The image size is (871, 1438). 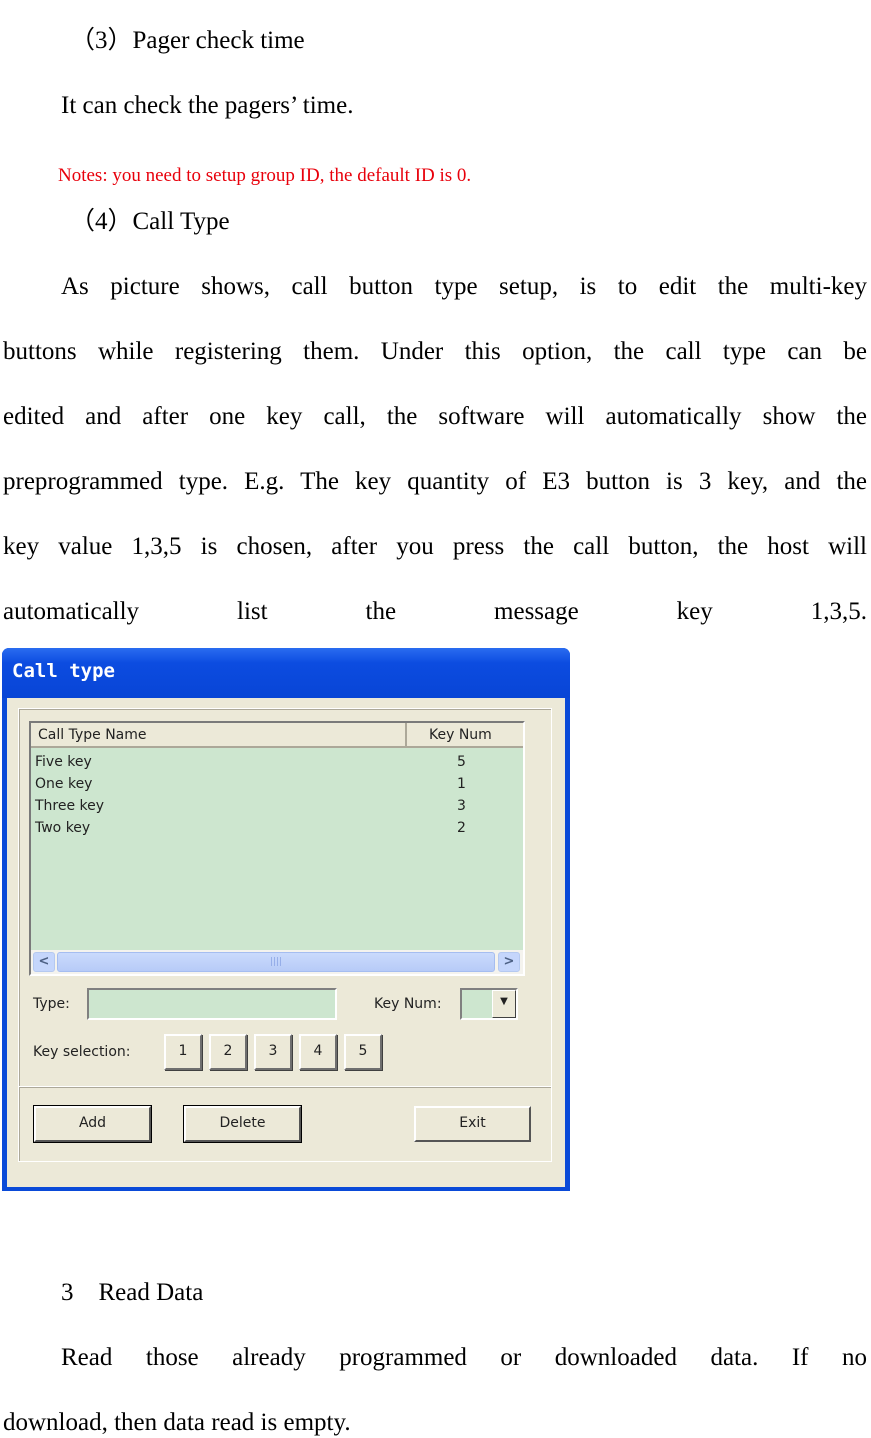 I want to click on row-name: Three key, so click(x=70, y=806).